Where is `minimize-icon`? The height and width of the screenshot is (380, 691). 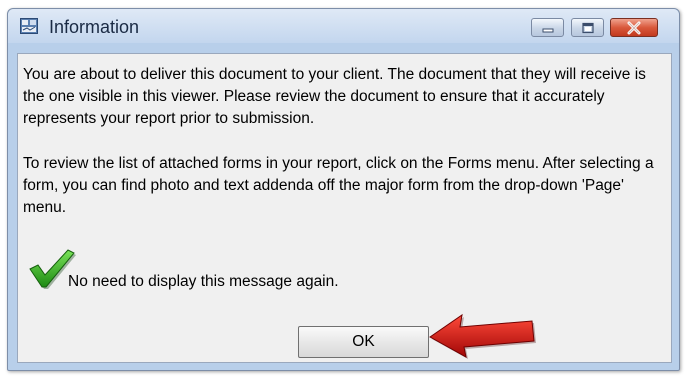 minimize-icon is located at coordinates (547, 30).